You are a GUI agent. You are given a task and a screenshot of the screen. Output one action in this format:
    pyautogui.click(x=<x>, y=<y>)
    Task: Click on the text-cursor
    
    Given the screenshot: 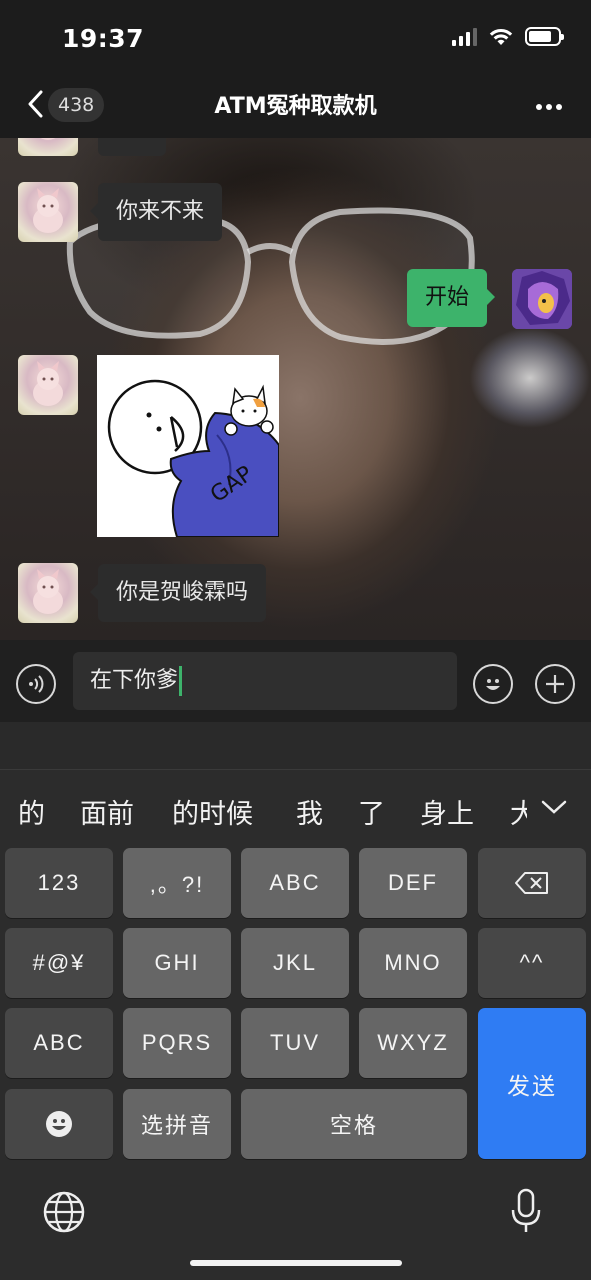 What is the action you would take?
    pyautogui.click(x=181, y=681)
    